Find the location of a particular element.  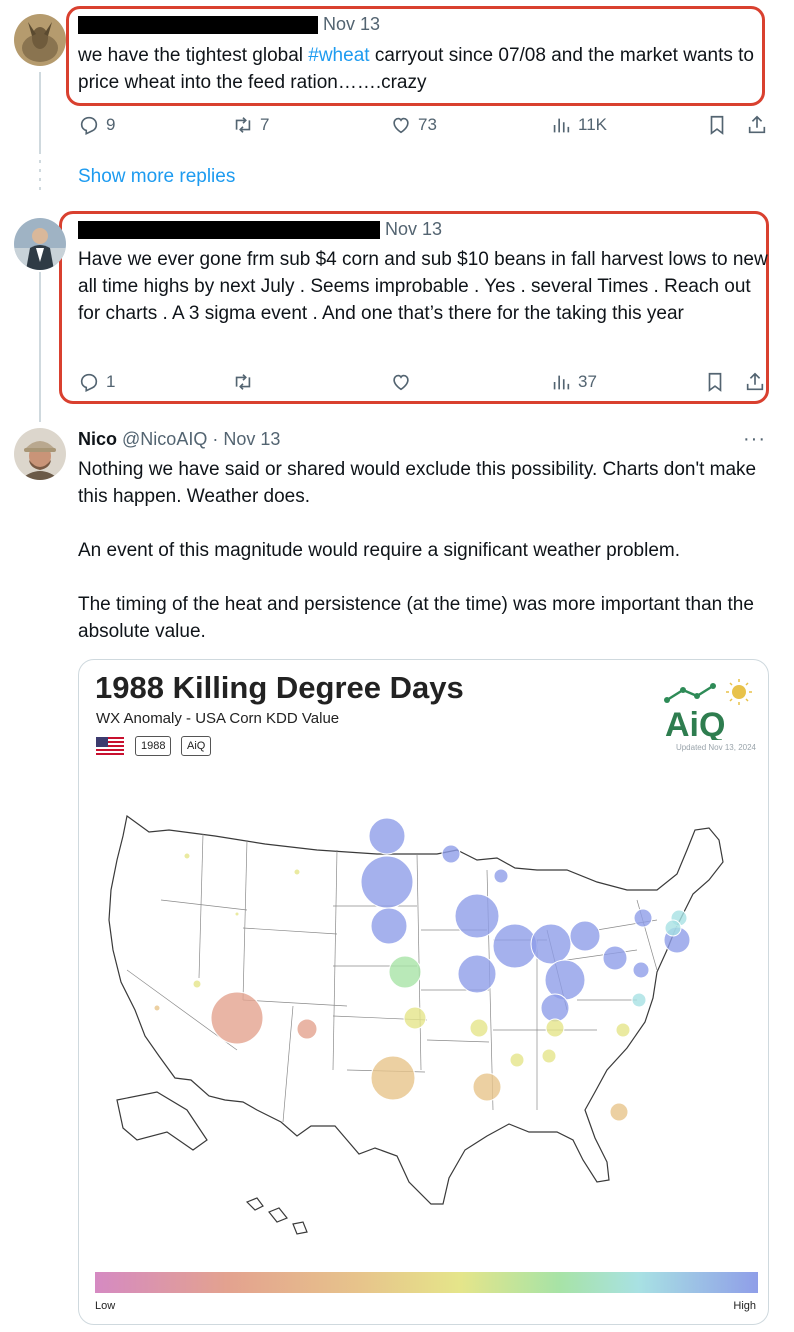

aiq-logo: AiQ is located at coordinates (708, 709).